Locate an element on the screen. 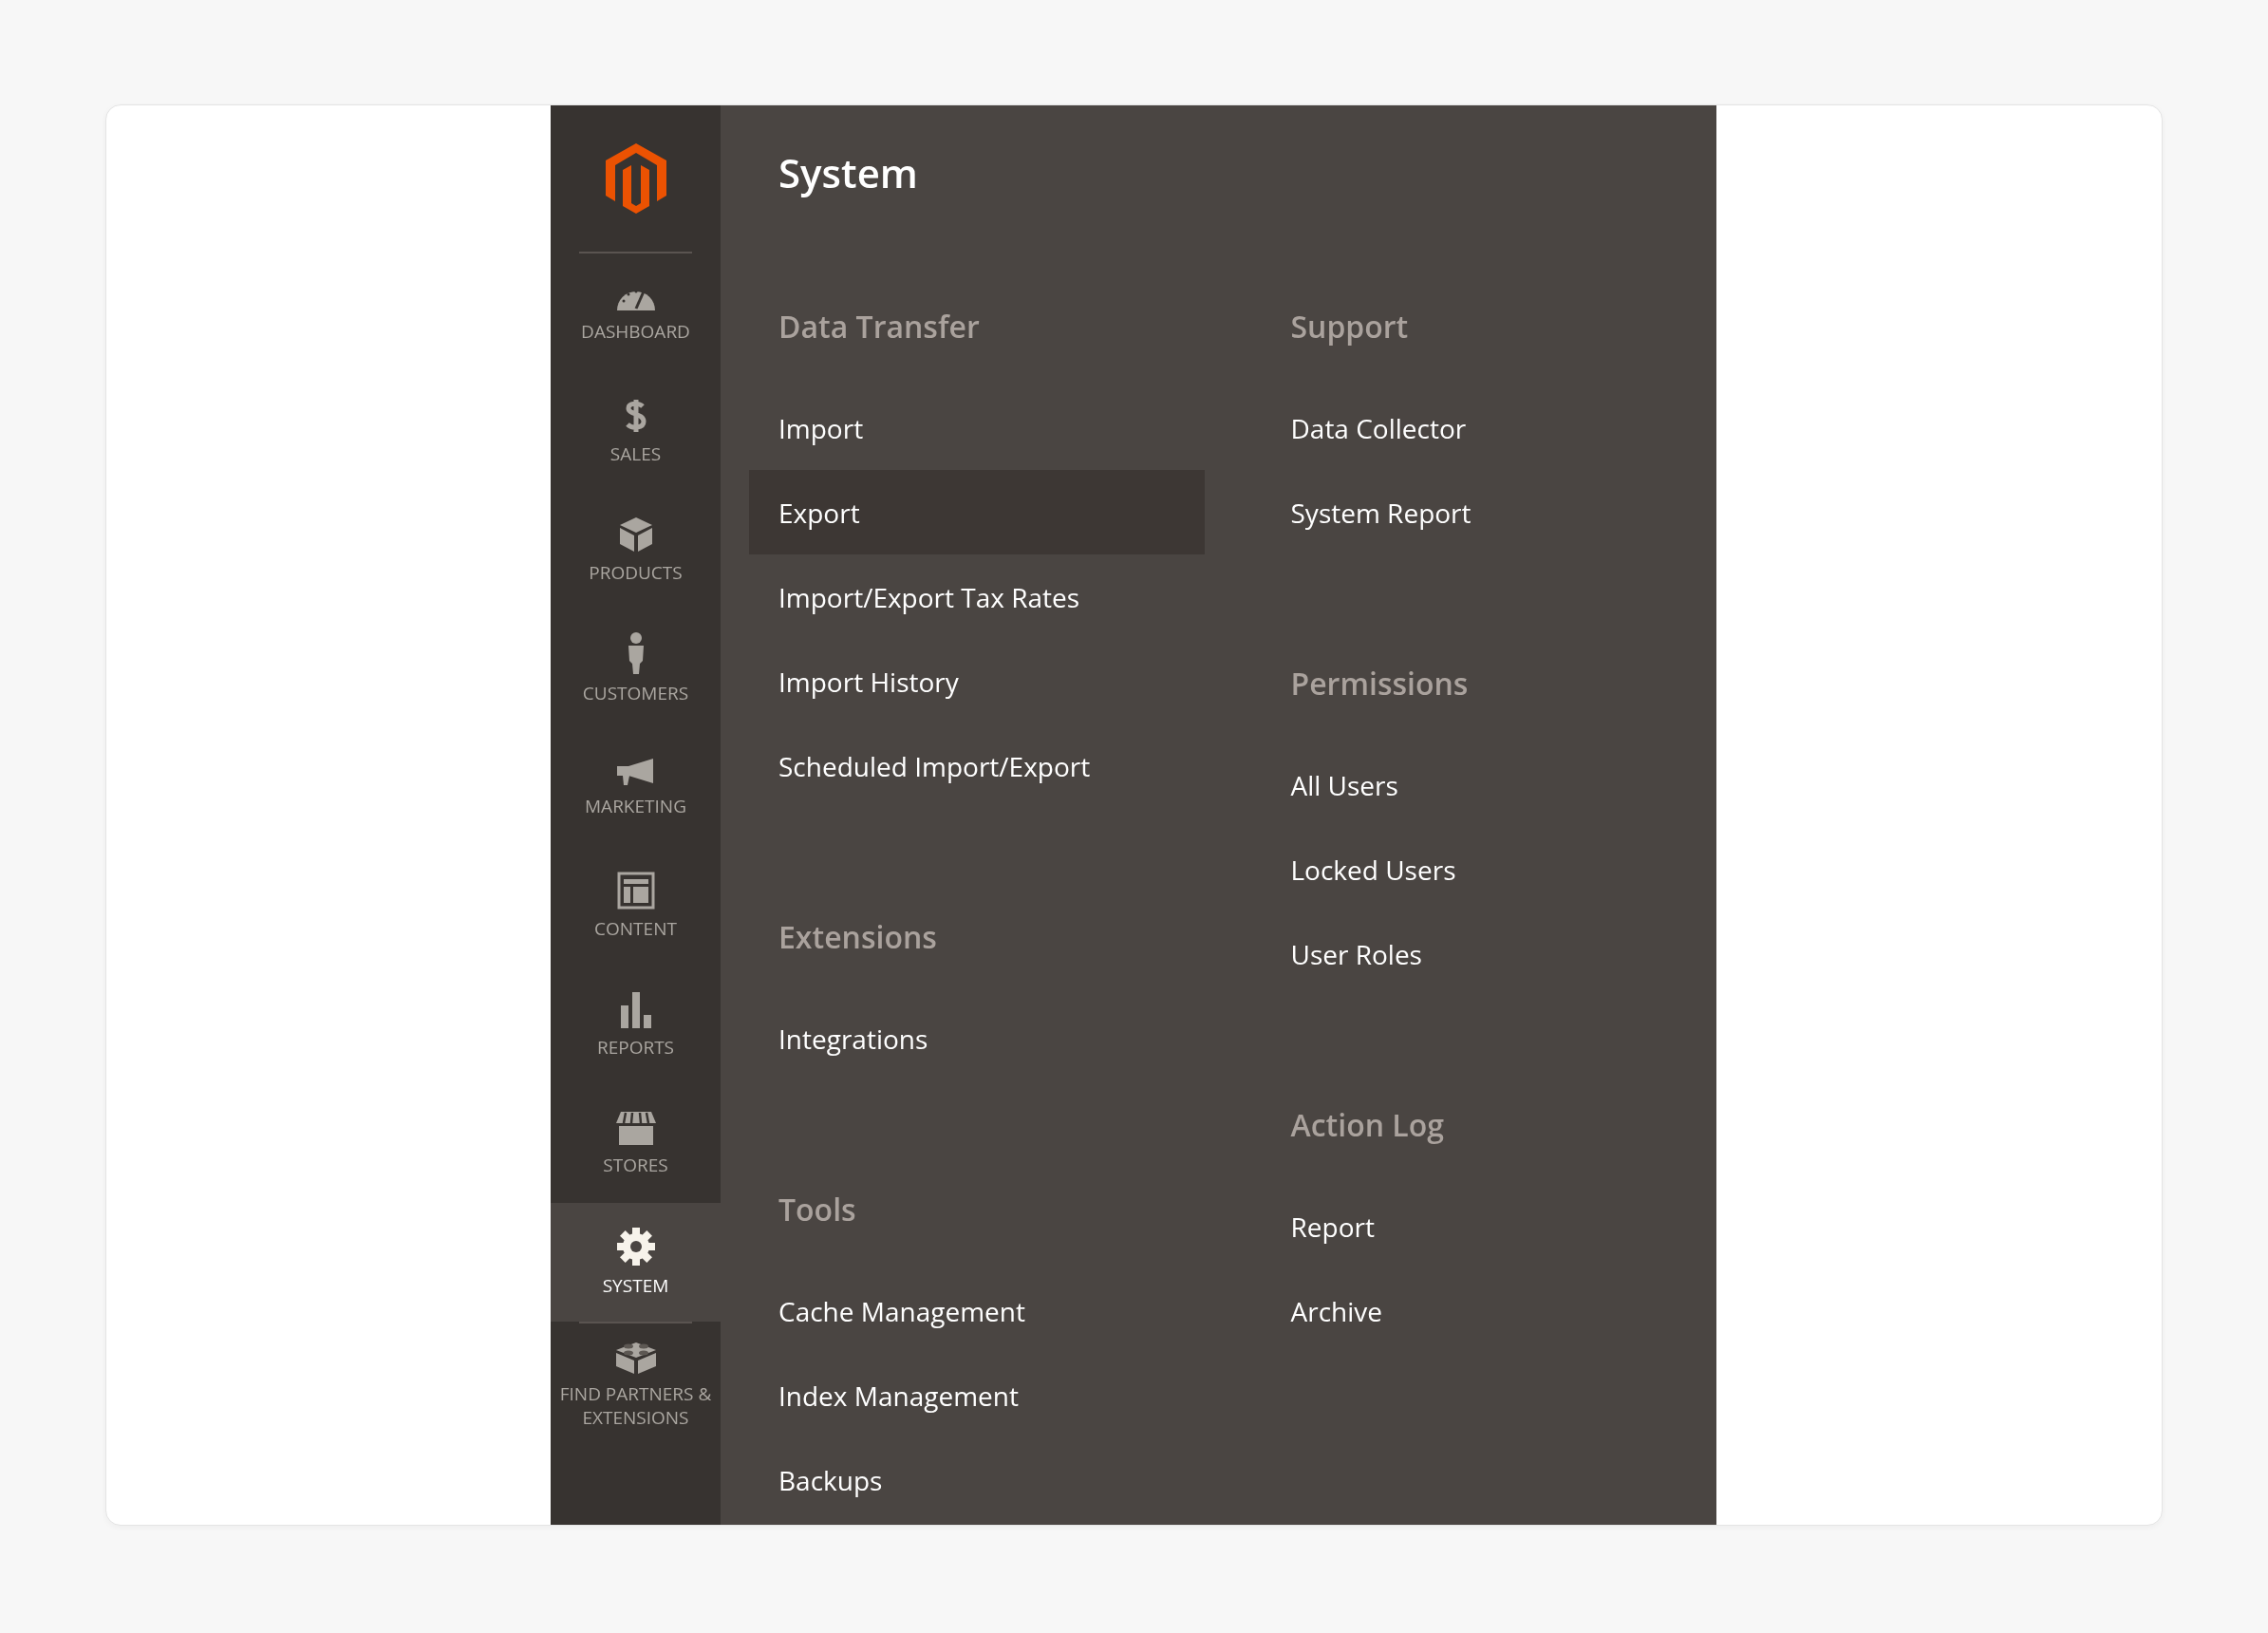  sidebar-nav-item: SYSTEM is located at coordinates (636, 1262).